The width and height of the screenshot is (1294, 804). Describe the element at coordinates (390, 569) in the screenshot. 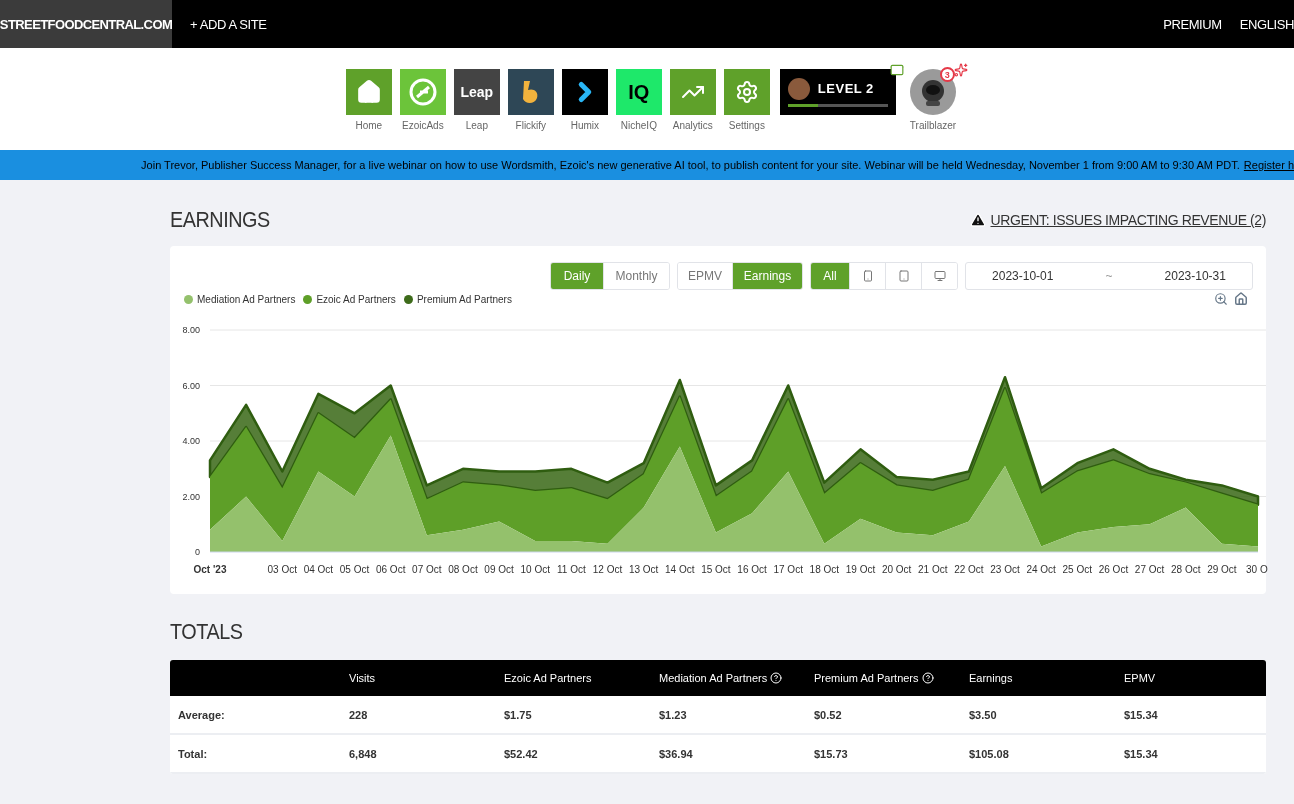

I see `x-axis-label: 06 Oct` at that location.